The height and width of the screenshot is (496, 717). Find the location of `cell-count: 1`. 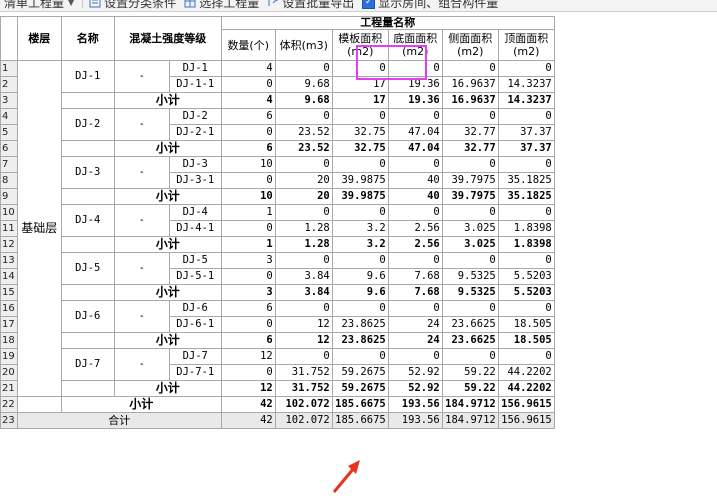

cell-count: 1 is located at coordinates (248, 244).